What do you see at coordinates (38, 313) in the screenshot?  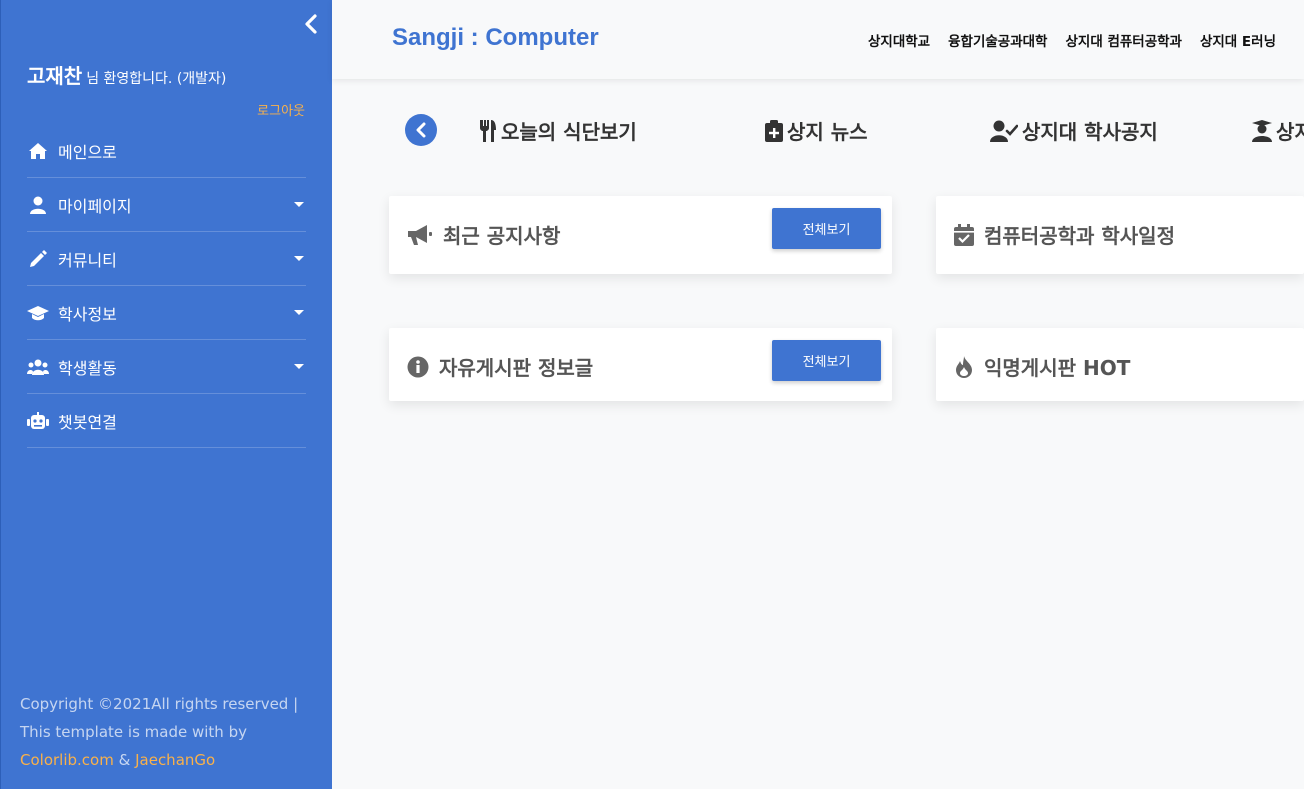 I see `graduation-cap-icon` at bounding box center [38, 313].